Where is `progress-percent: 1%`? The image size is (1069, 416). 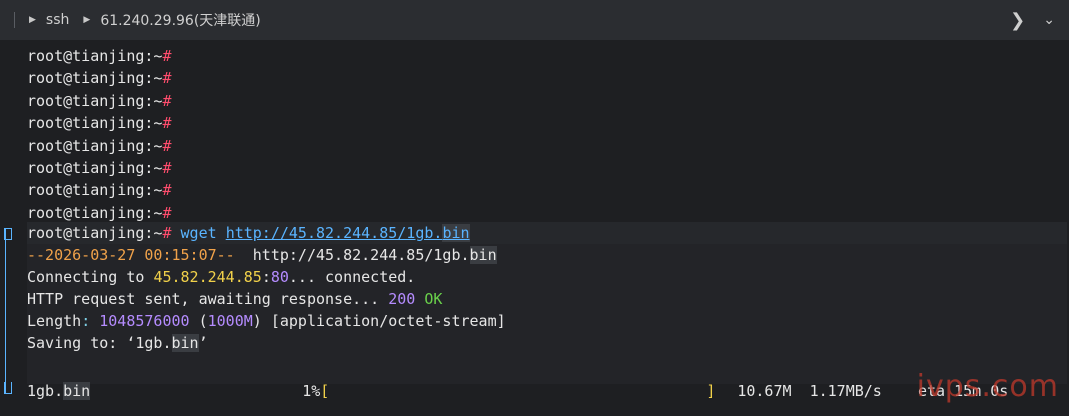
progress-percent: 1% is located at coordinates (311, 391).